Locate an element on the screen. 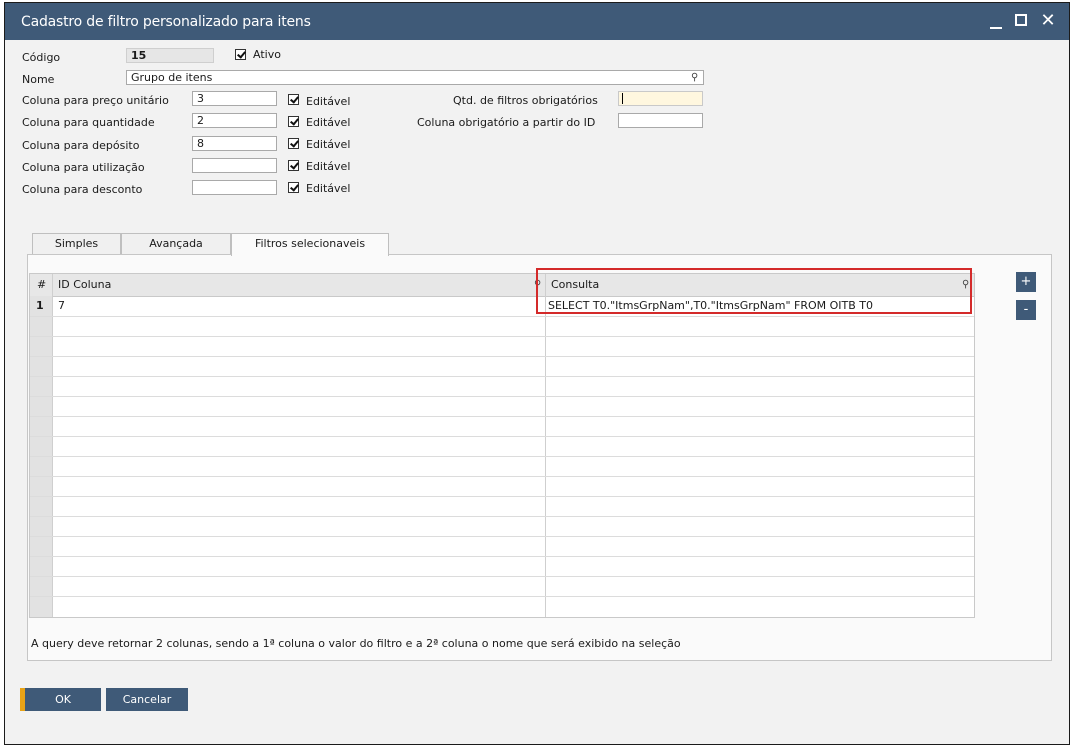  quantidade-label: Coluna para quantidade is located at coordinates (88, 122).